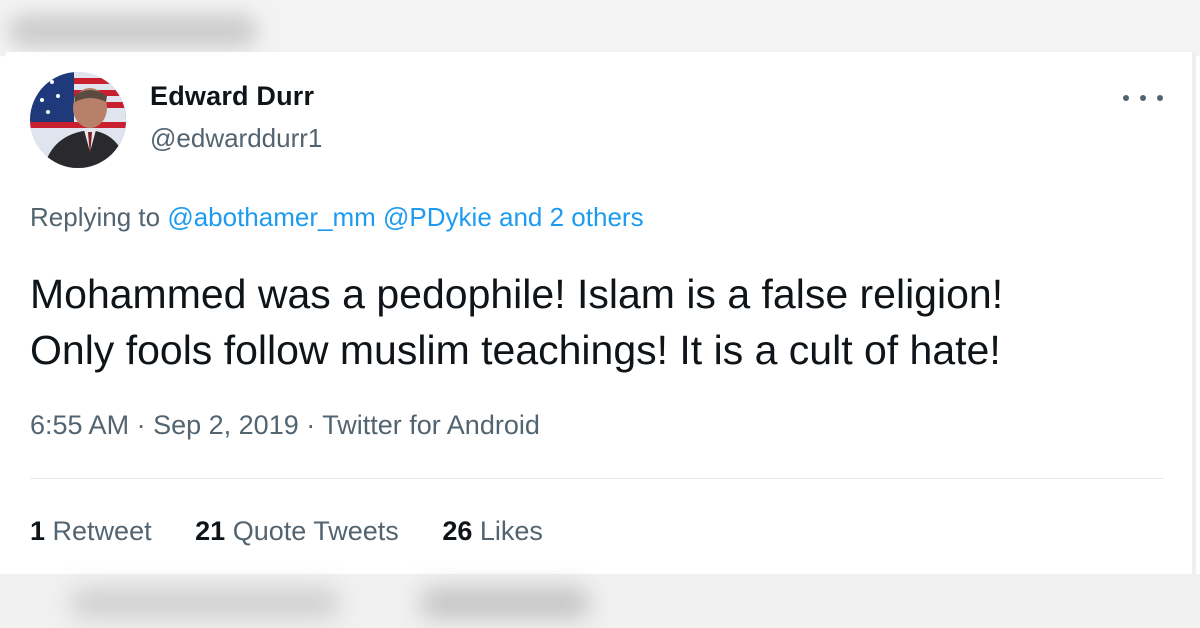 The width and height of the screenshot is (1200, 628). Describe the element at coordinates (95, 217) in the screenshot. I see `replying-to-prefix: Replying to` at that location.